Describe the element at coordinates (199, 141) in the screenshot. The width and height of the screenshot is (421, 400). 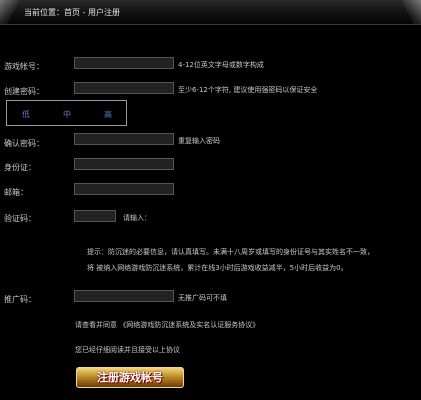
I see `confirm-password-hint: 重复输入密码` at that location.